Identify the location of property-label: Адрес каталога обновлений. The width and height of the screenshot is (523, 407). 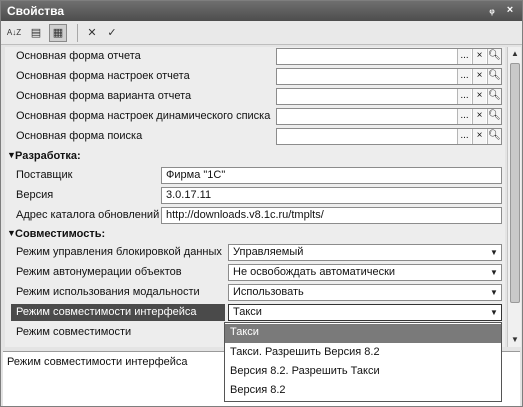
(88, 215).